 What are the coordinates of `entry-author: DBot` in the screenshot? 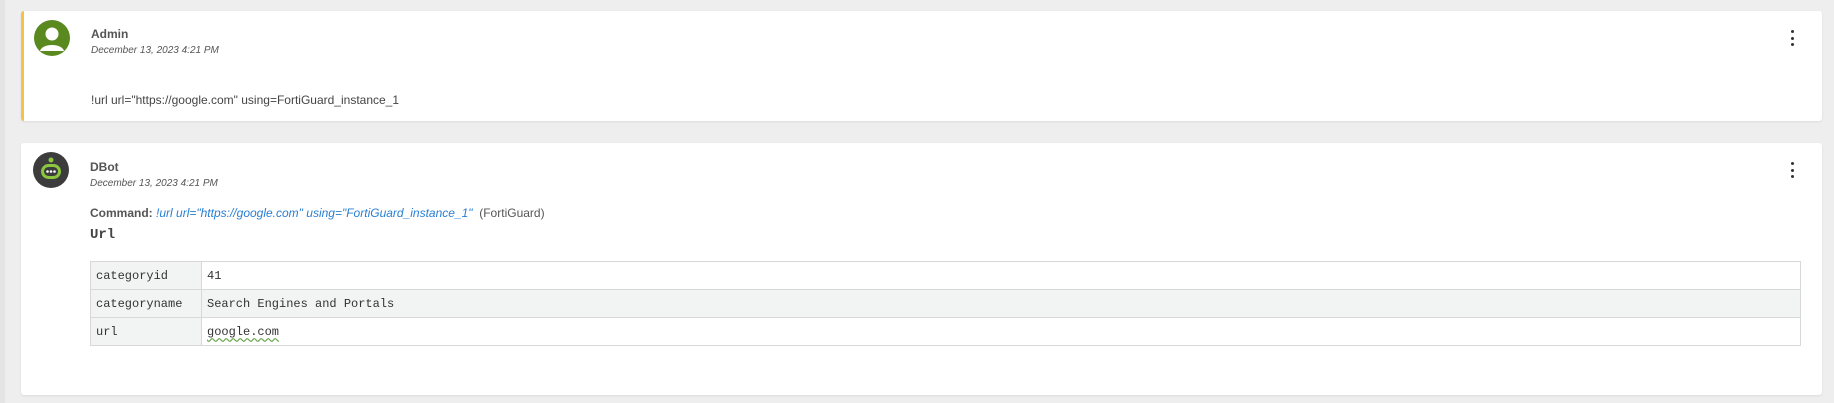 It's located at (104, 167).